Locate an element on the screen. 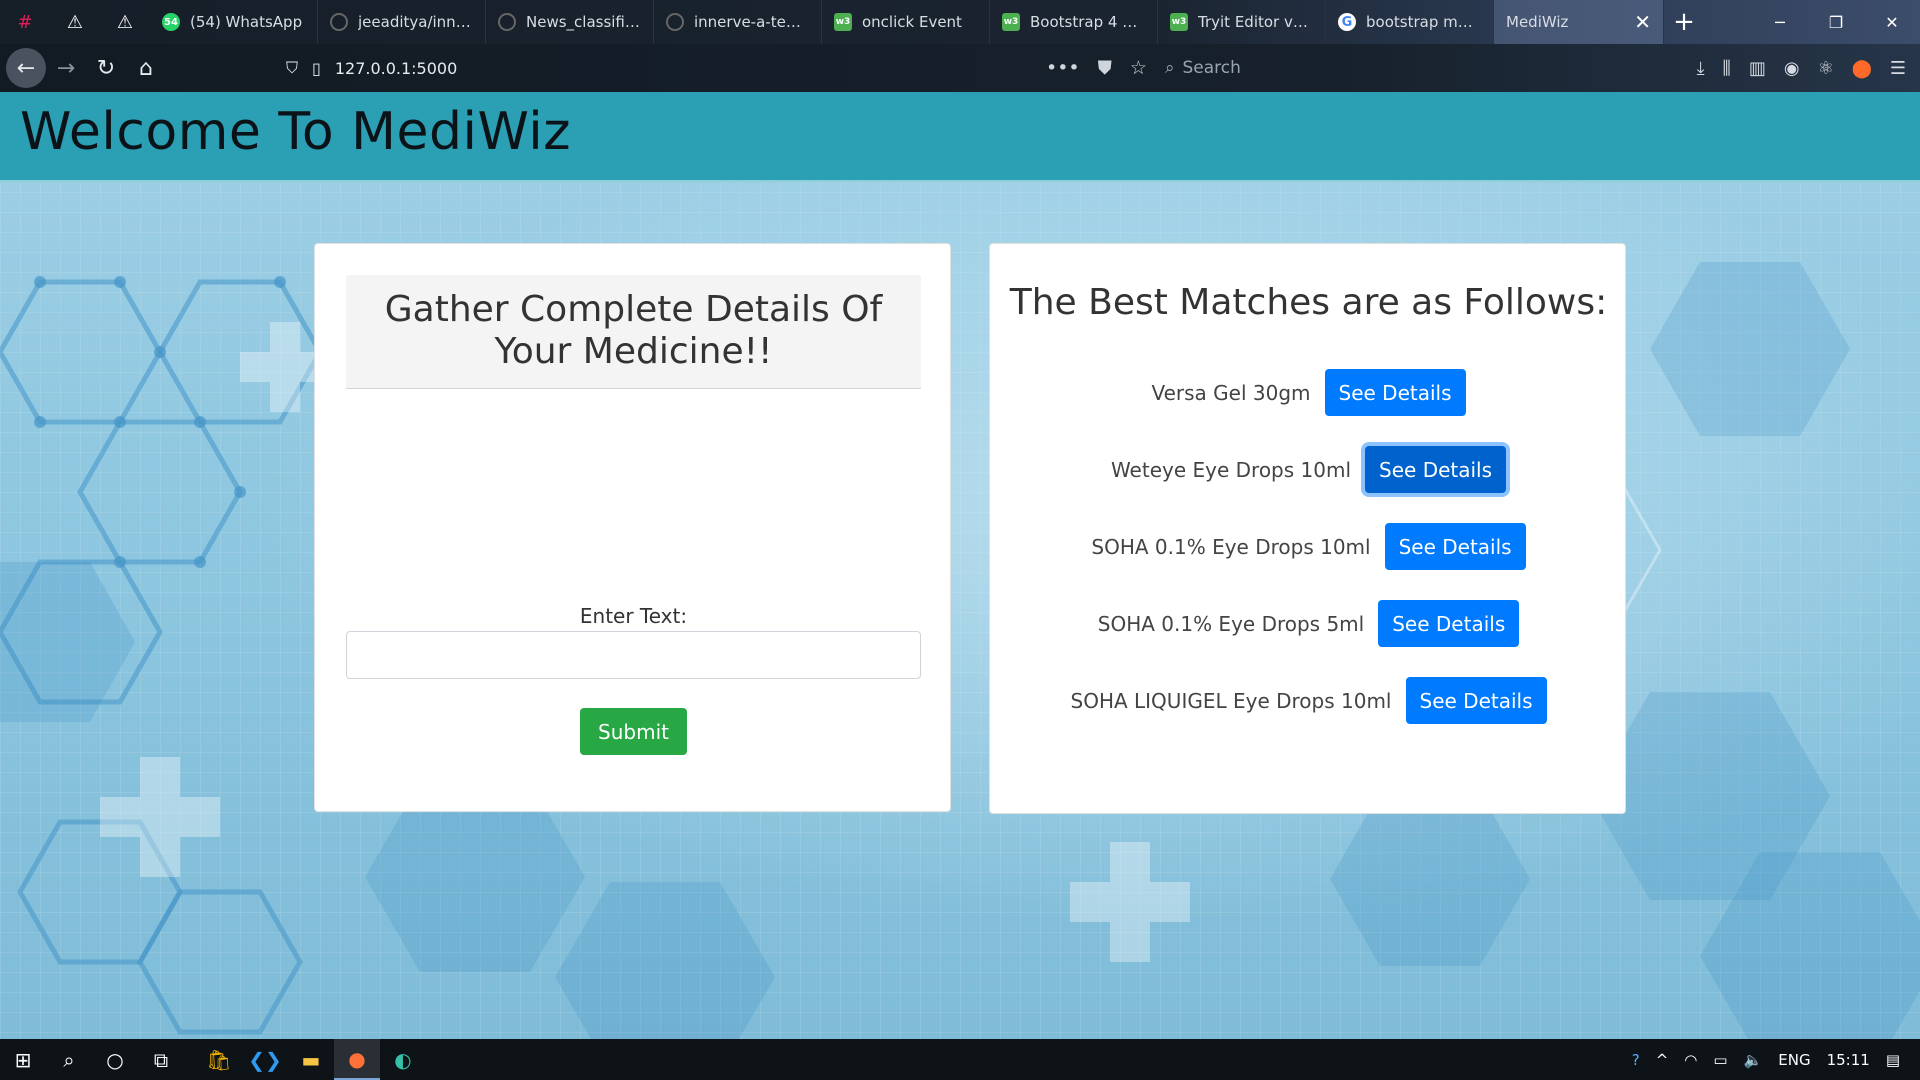 This screenshot has width=1920, height=1080. address-bar: ⛉ ▯ 127.0.0.1:5000 is located at coordinates (666, 68).